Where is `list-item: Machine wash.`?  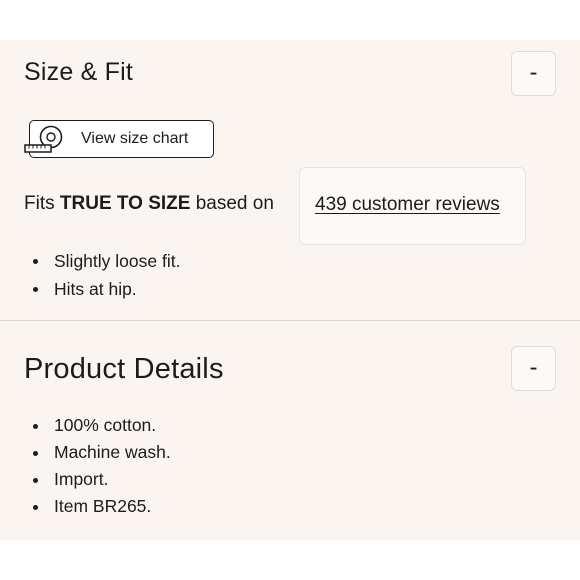 list-item: Machine wash. is located at coordinates (97, 452).